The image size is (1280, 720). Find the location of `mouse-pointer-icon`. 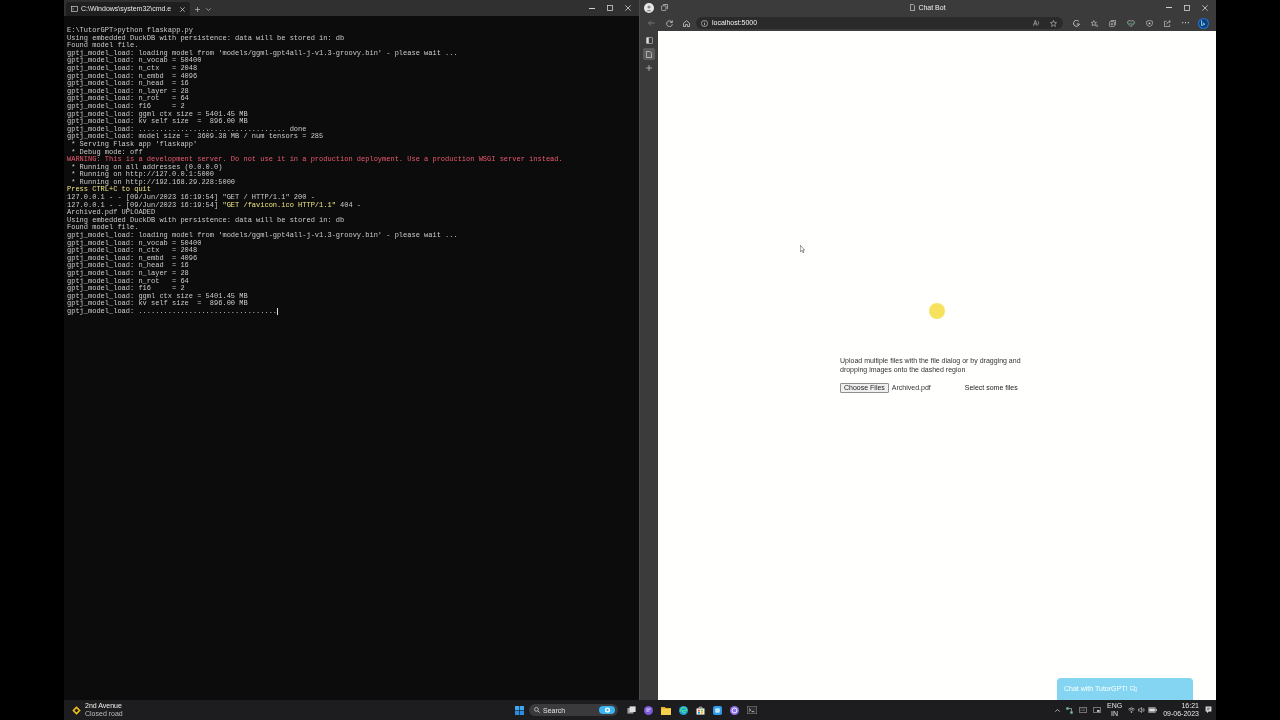

mouse-pointer-icon is located at coordinates (802, 249).